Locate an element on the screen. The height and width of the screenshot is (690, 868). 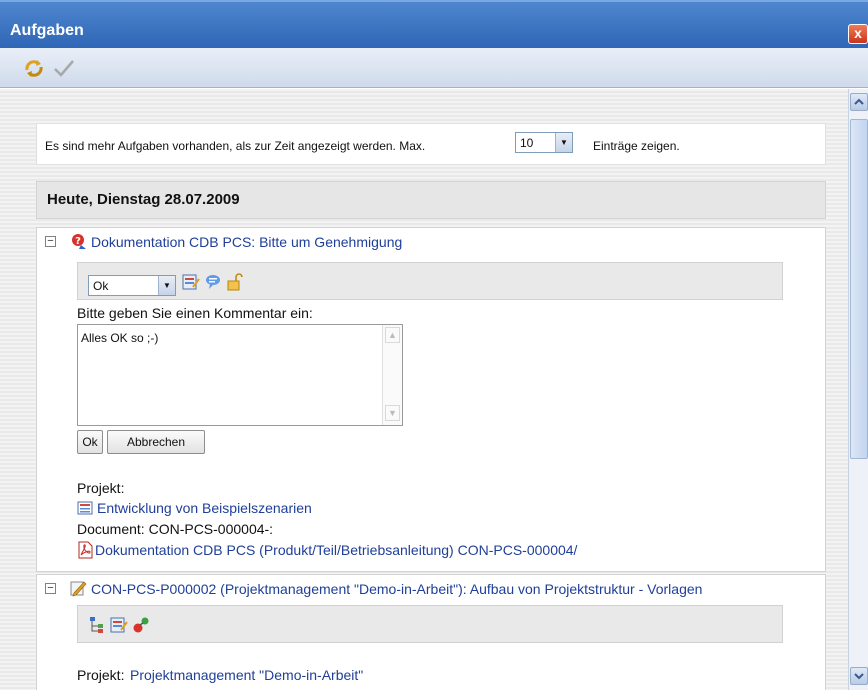
chevron-up-icon is located at coordinates (859, 101).